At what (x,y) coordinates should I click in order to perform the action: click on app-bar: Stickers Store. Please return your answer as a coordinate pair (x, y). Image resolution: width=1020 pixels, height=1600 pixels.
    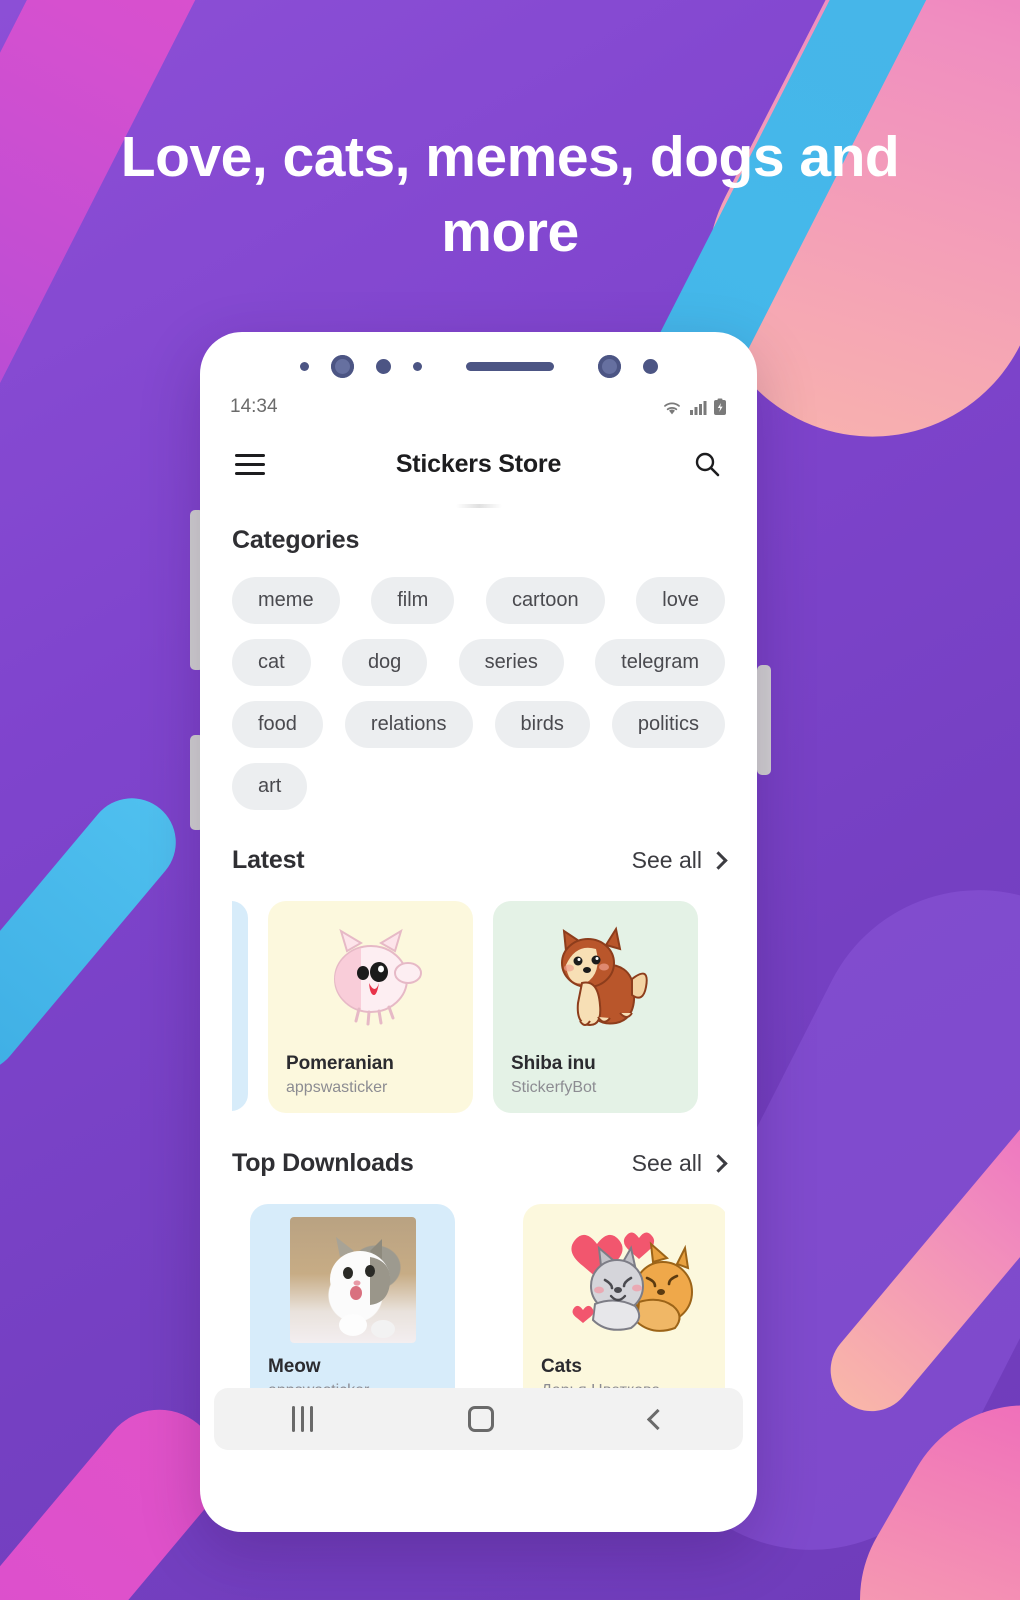
    Looking at the image, I should click on (478, 464).